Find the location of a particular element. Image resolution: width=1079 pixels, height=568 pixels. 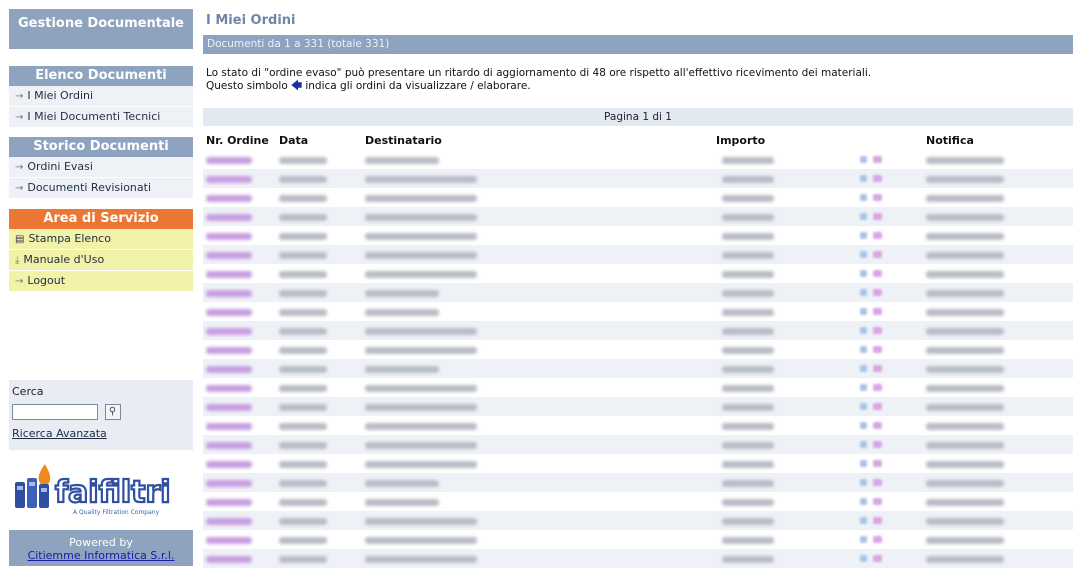

col-destinatario: Destinatario is located at coordinates (537, 140).